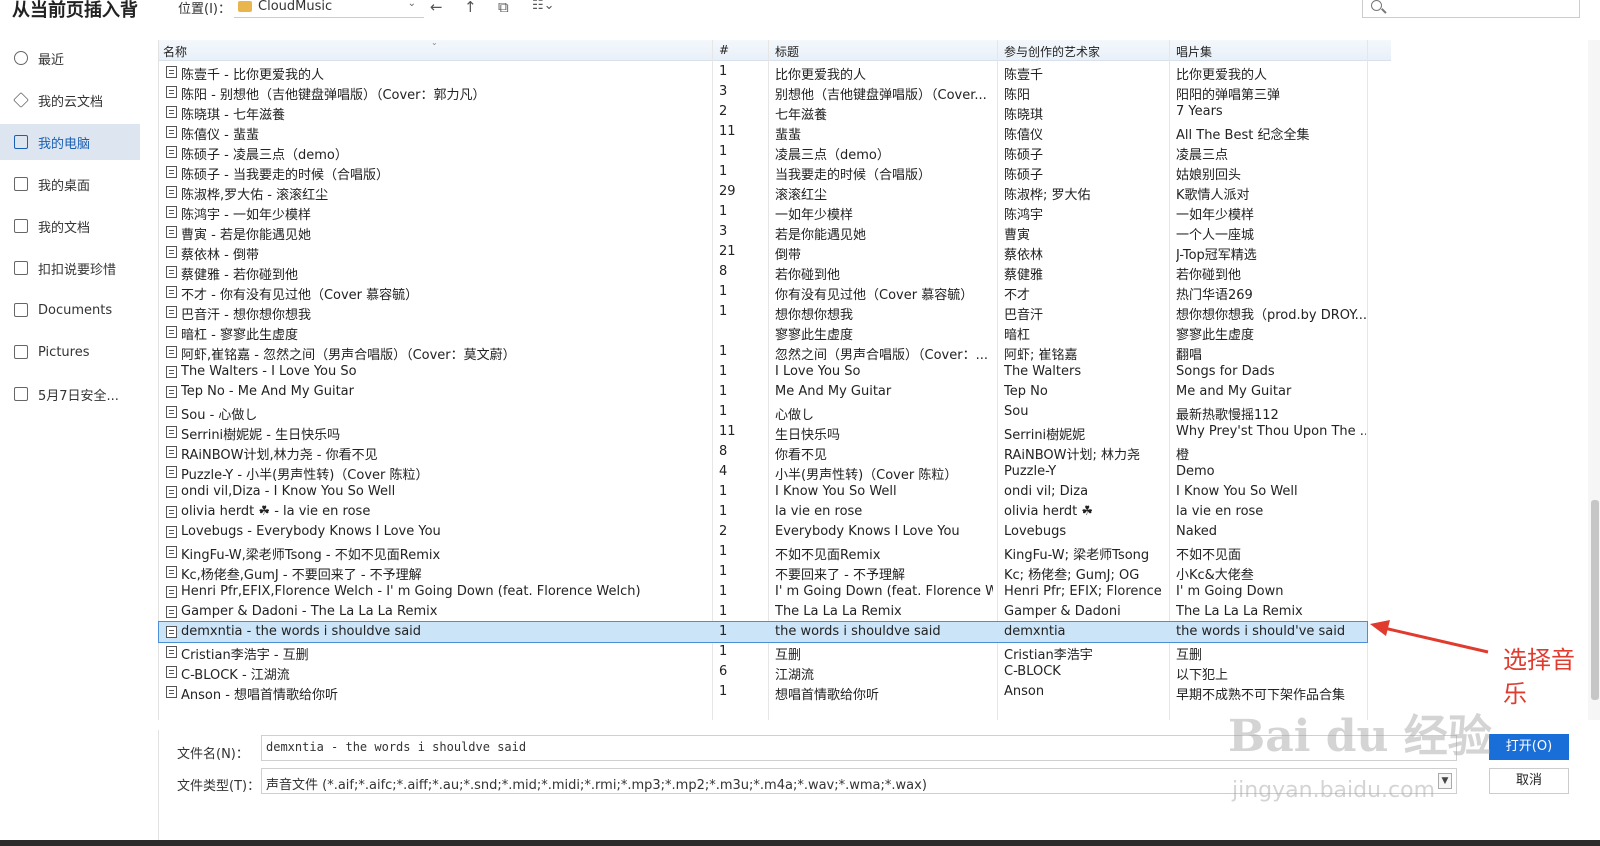 This screenshot has height=846, width=1600. Describe the element at coordinates (305, 475) in the screenshot. I see `cell-filename: Puzzle-Y - 小半(男声性转)（Cover 陈粒）` at that location.